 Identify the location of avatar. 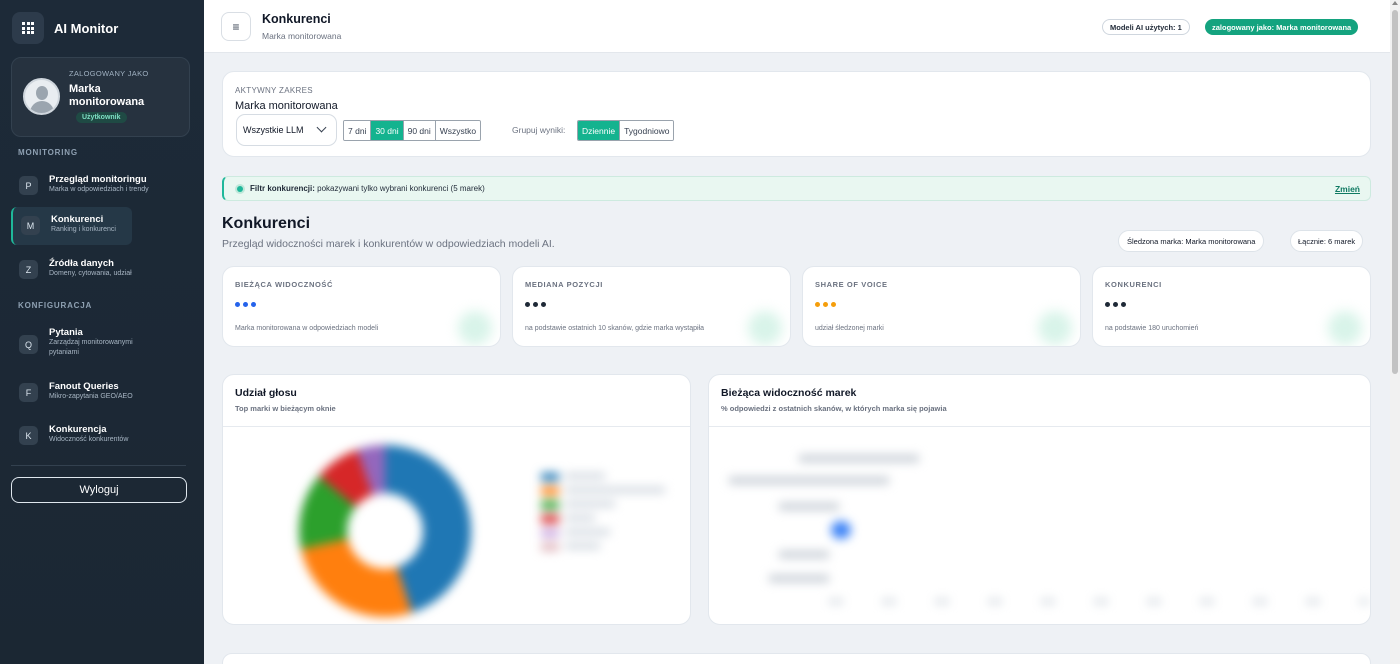
(41, 96).